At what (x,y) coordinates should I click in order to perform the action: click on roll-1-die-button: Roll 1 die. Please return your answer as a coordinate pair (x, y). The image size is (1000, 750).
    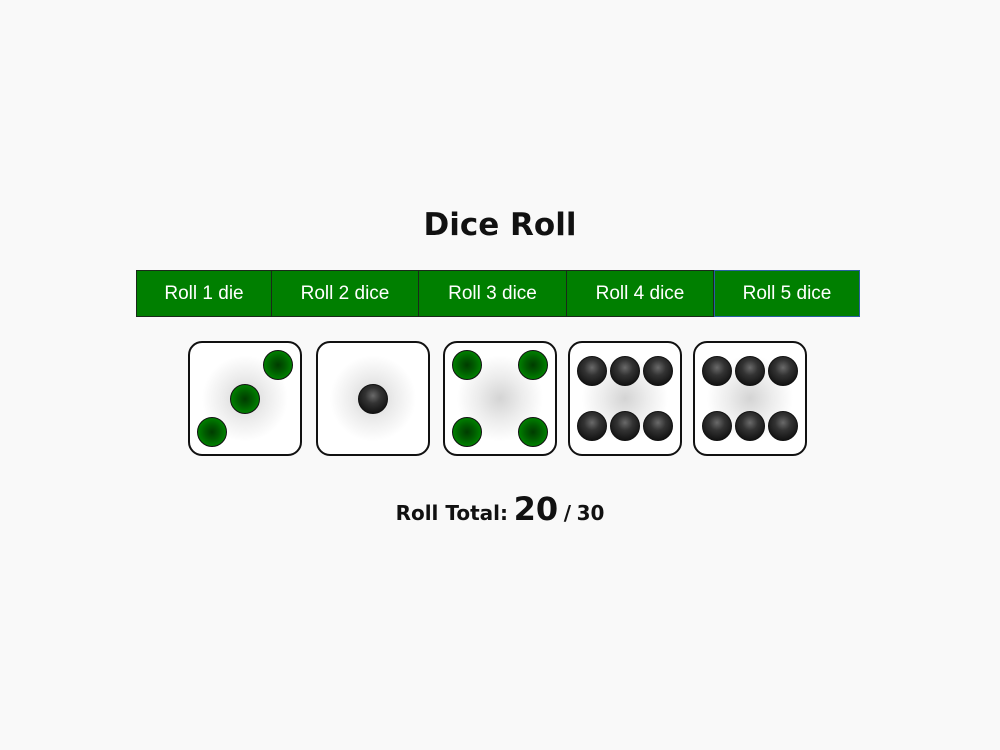
    Looking at the image, I should click on (204, 293).